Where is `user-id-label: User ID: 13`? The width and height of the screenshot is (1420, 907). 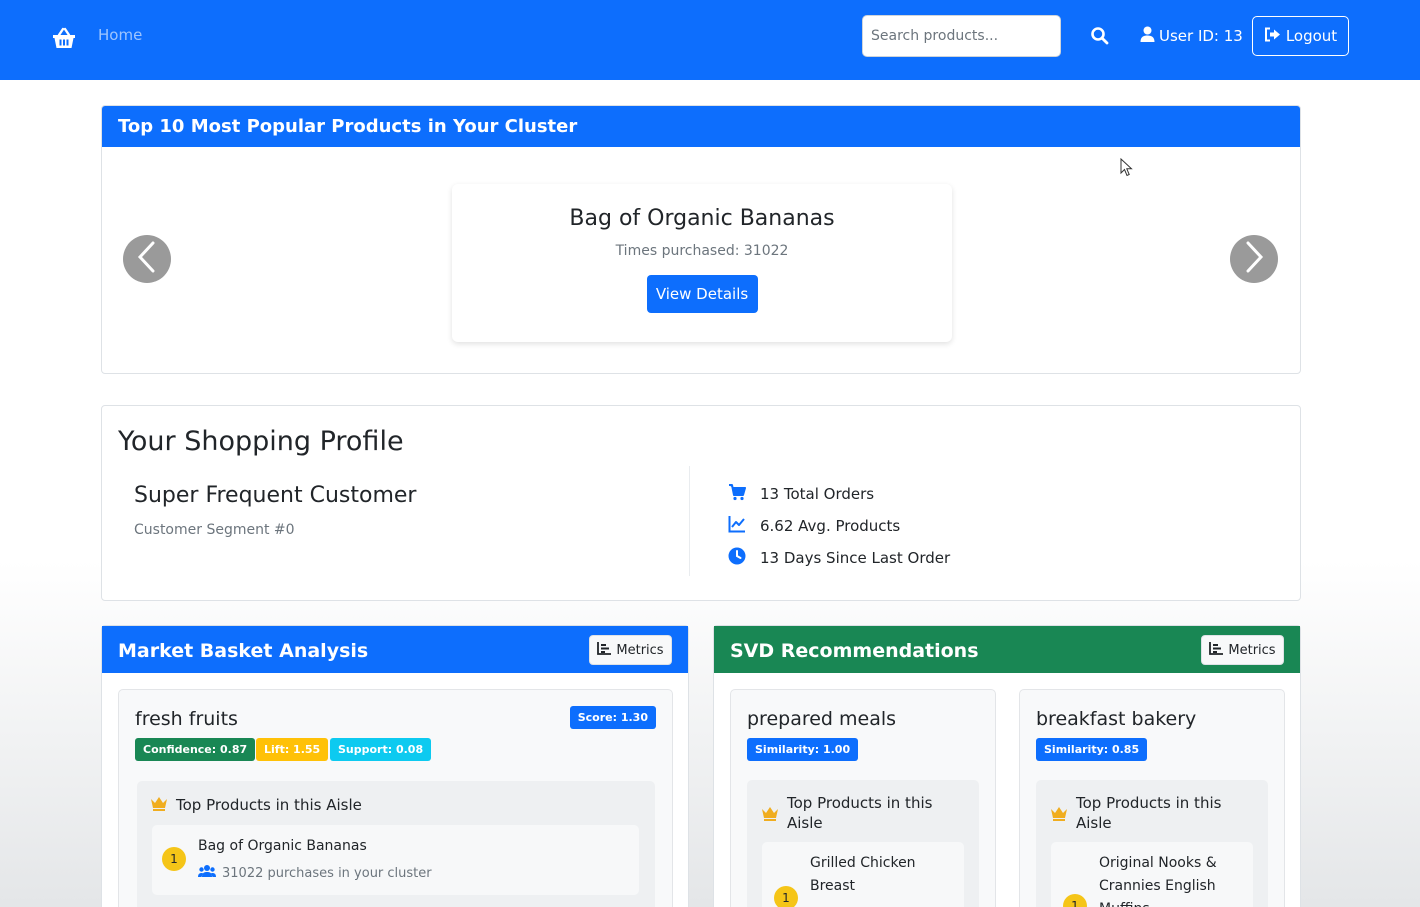
user-id-label: User ID: 13 is located at coordinates (1201, 36).